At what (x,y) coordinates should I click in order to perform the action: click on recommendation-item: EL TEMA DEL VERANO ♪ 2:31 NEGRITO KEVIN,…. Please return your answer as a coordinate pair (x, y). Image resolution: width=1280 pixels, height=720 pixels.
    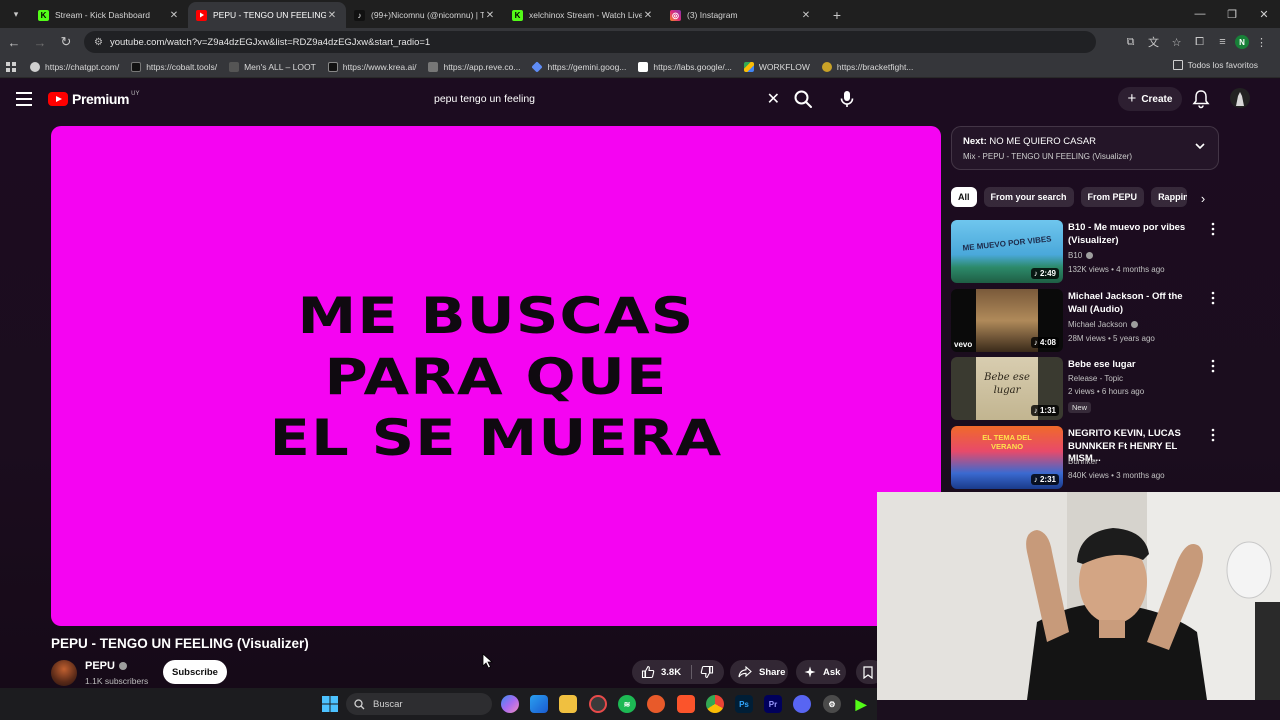
    Looking at the image, I should click on (1086, 458).